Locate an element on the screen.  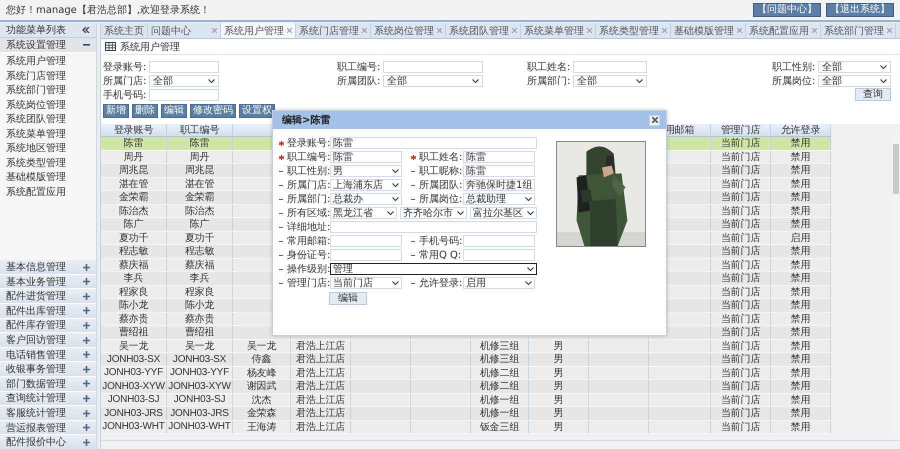
field-label: 身份证号: is located at coordinates (308, 255).